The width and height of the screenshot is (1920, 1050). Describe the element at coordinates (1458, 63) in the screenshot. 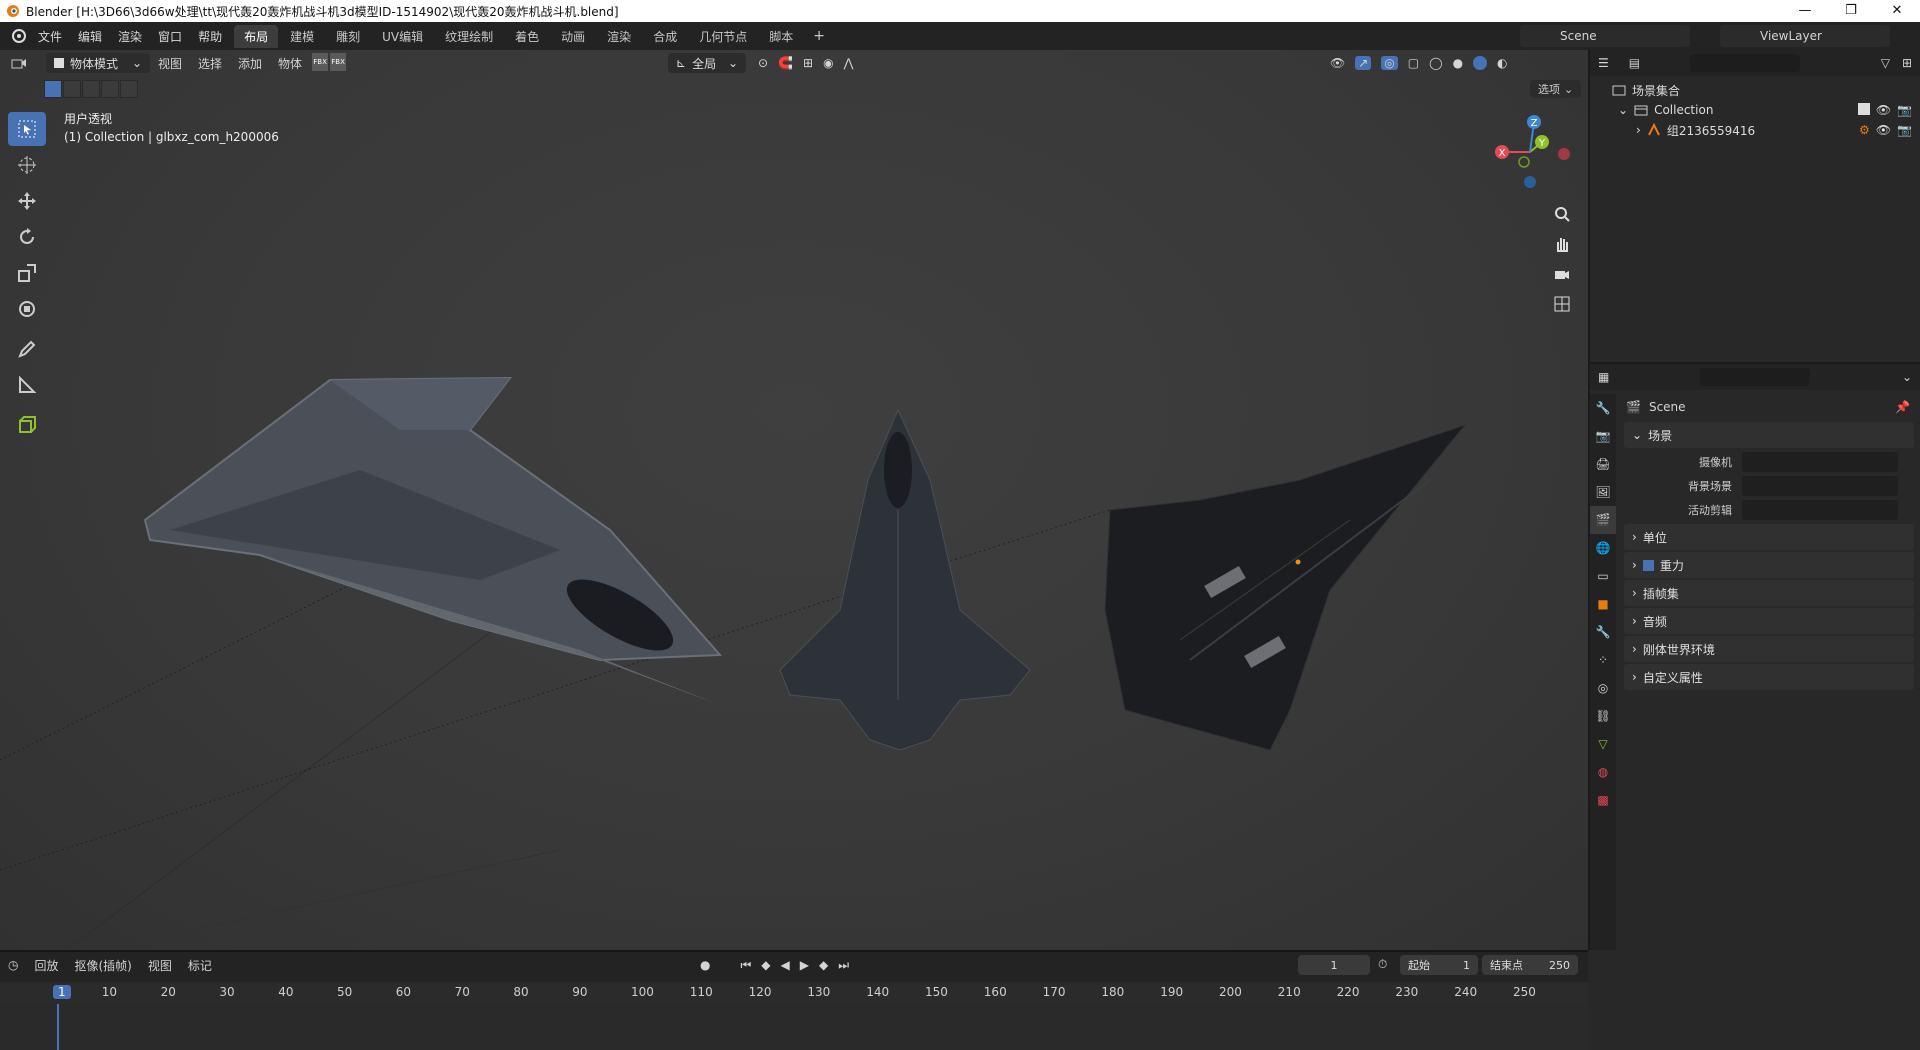

I see `solid-shading-icon: ●` at that location.